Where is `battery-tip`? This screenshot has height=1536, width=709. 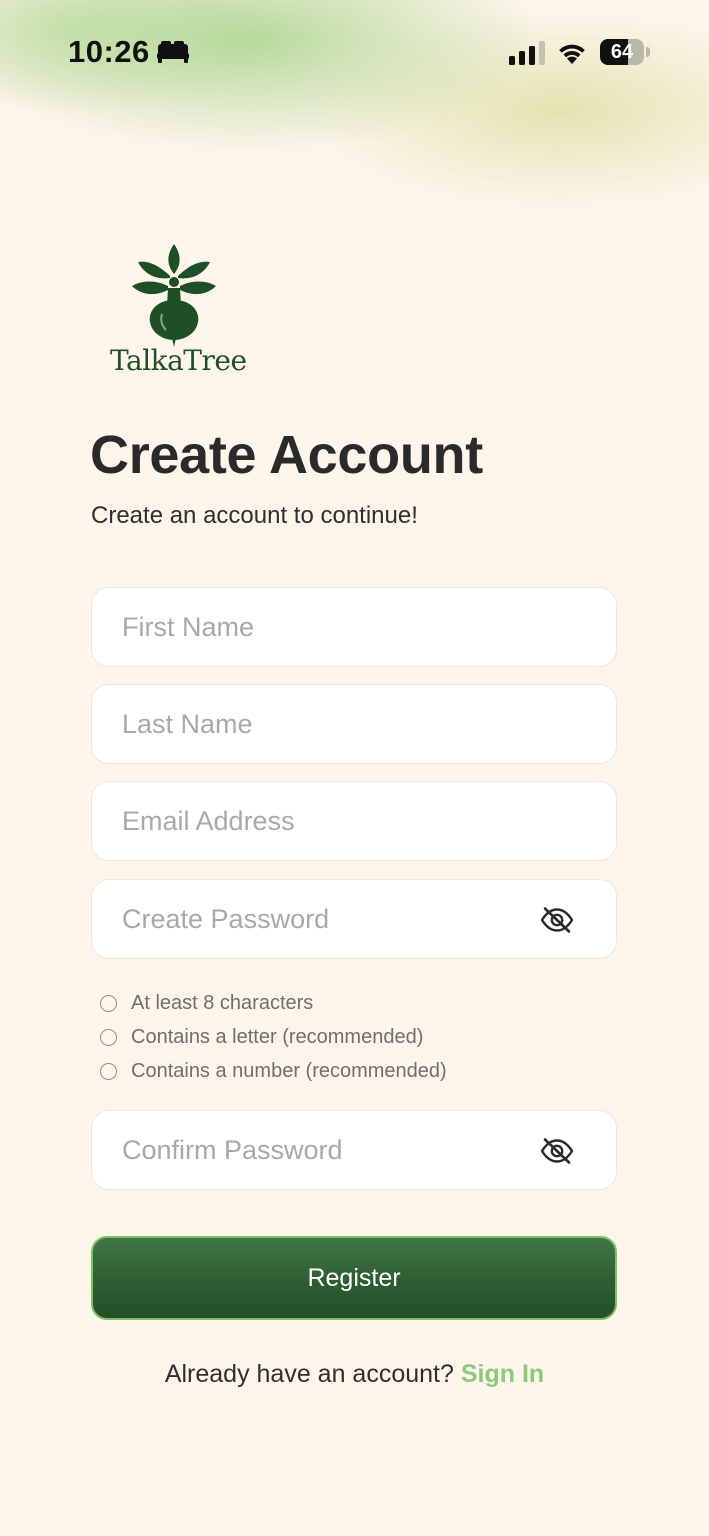
battery-tip is located at coordinates (648, 52).